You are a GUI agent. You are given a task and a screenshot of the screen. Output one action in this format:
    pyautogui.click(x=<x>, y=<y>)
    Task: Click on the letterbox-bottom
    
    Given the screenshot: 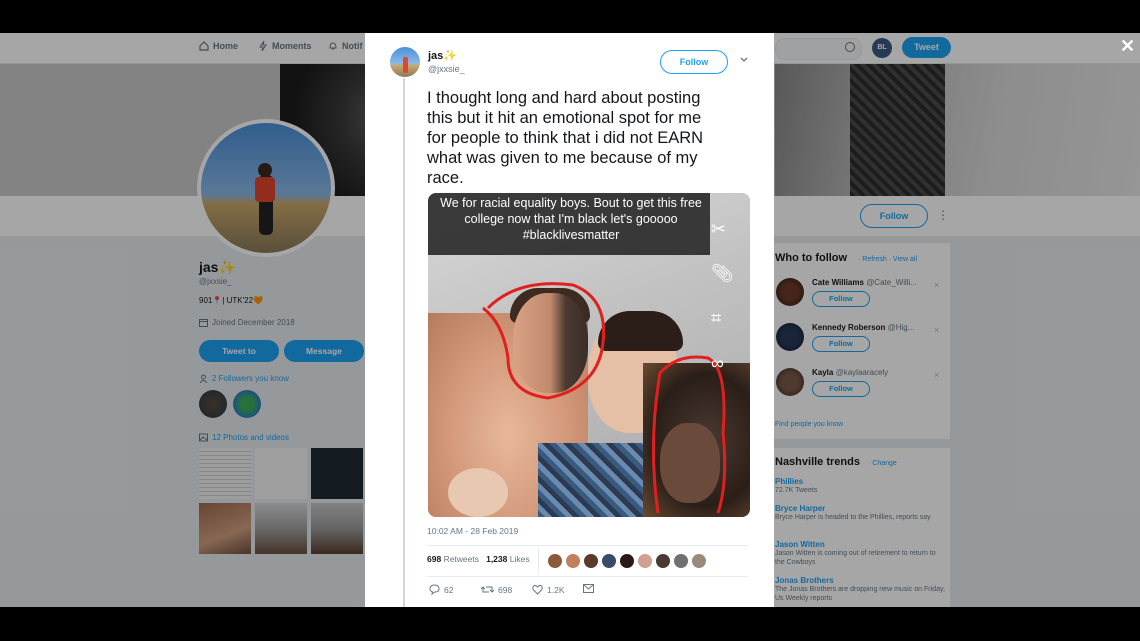 What is the action you would take?
    pyautogui.click(x=570, y=624)
    